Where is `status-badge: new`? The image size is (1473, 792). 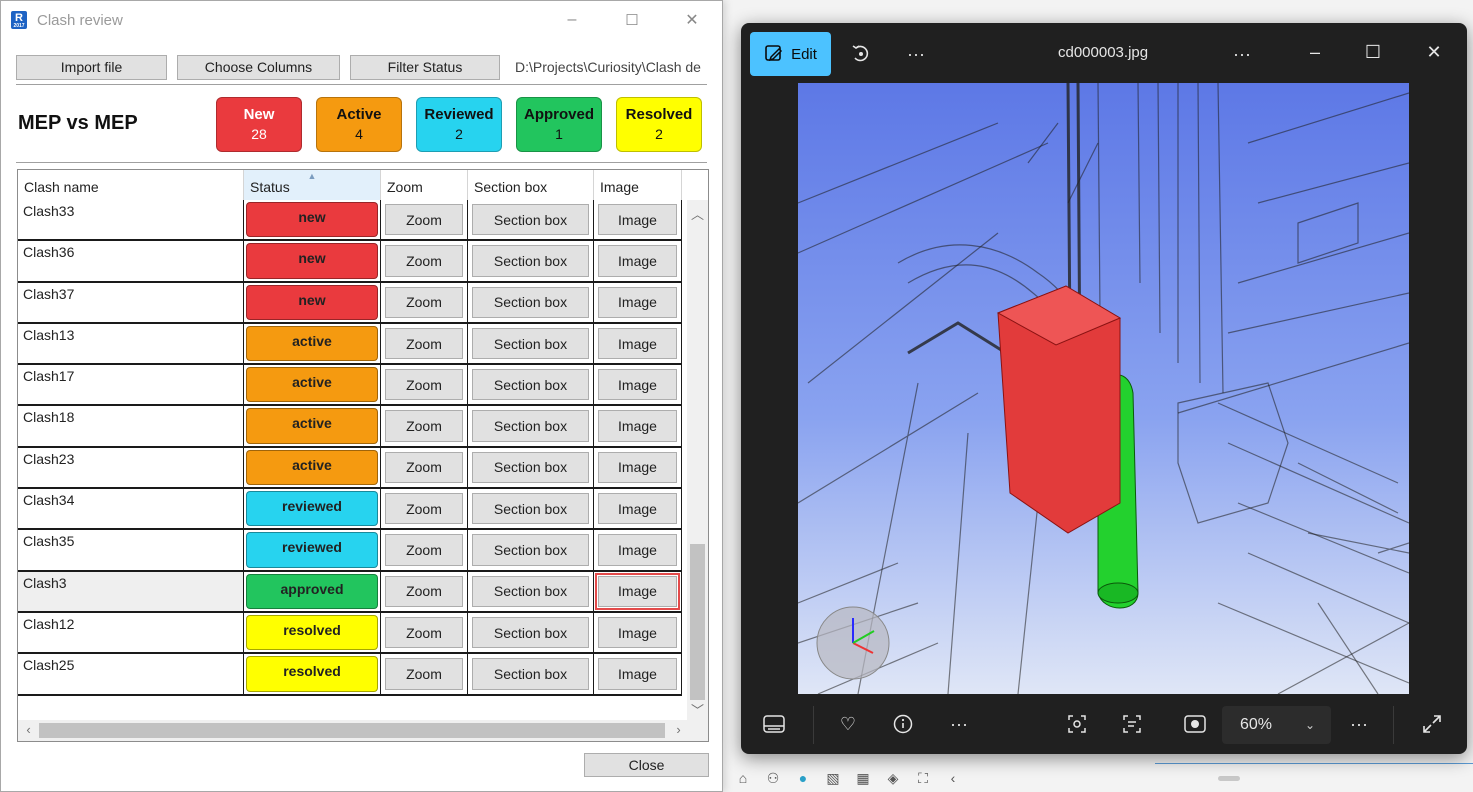 status-badge: new is located at coordinates (312, 302).